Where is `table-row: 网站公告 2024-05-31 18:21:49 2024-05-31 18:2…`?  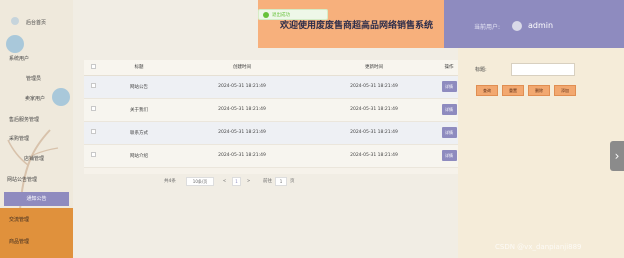 table-row: 网站公告 2024-05-31 18:21:49 2024-05-31 18:2… is located at coordinates (271, 87).